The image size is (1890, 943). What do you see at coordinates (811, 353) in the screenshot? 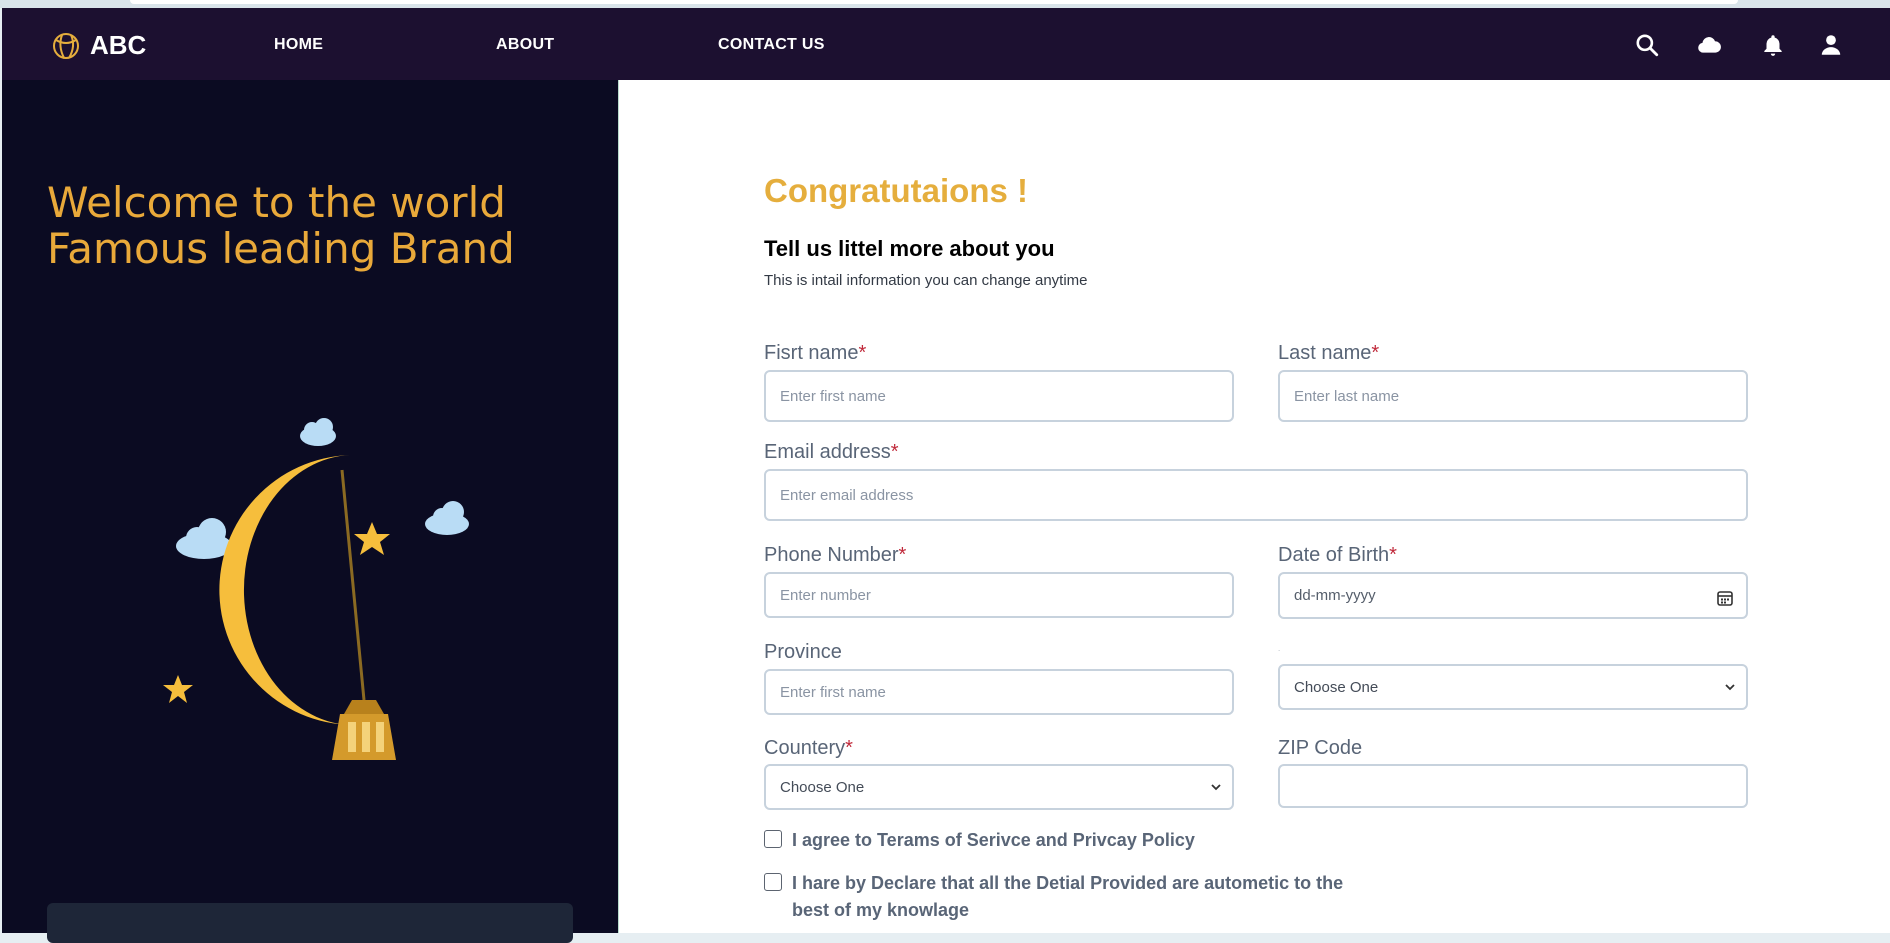
I see `first-name-label-text: Fisrt name` at bounding box center [811, 353].